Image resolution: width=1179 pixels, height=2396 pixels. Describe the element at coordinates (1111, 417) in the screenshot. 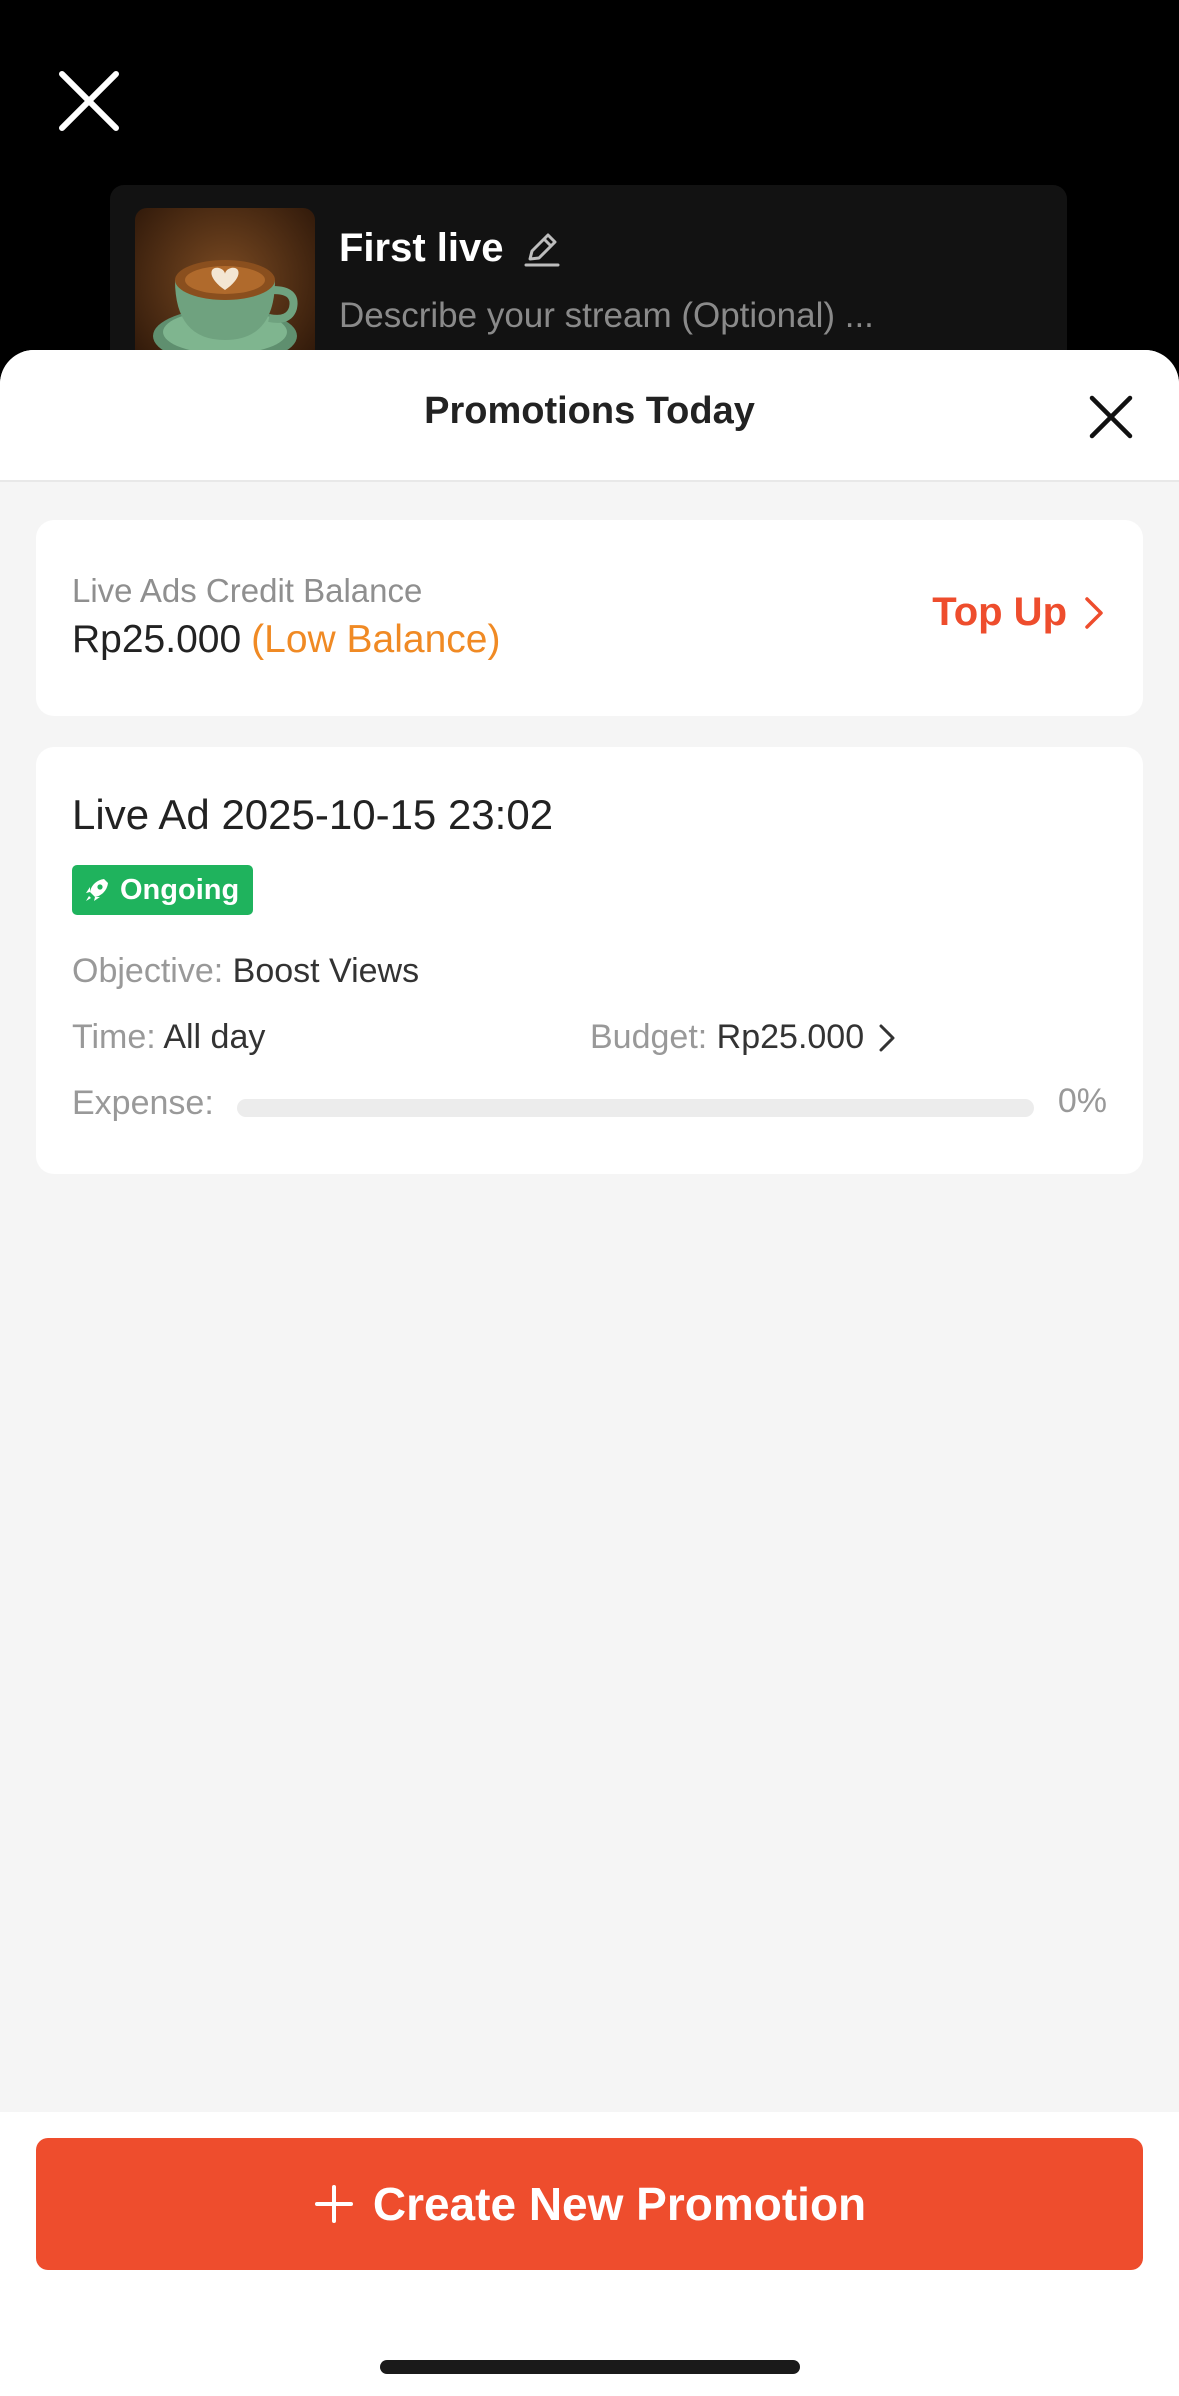

I see `sheet-close-icon` at that location.